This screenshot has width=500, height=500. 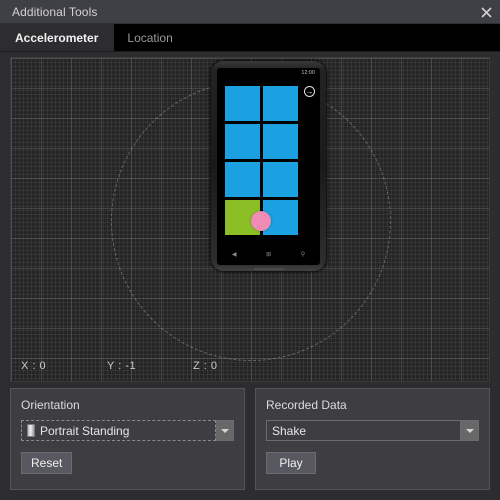 I want to click on recorded-data-group: Recorded Data Shake Play, so click(x=372, y=439).